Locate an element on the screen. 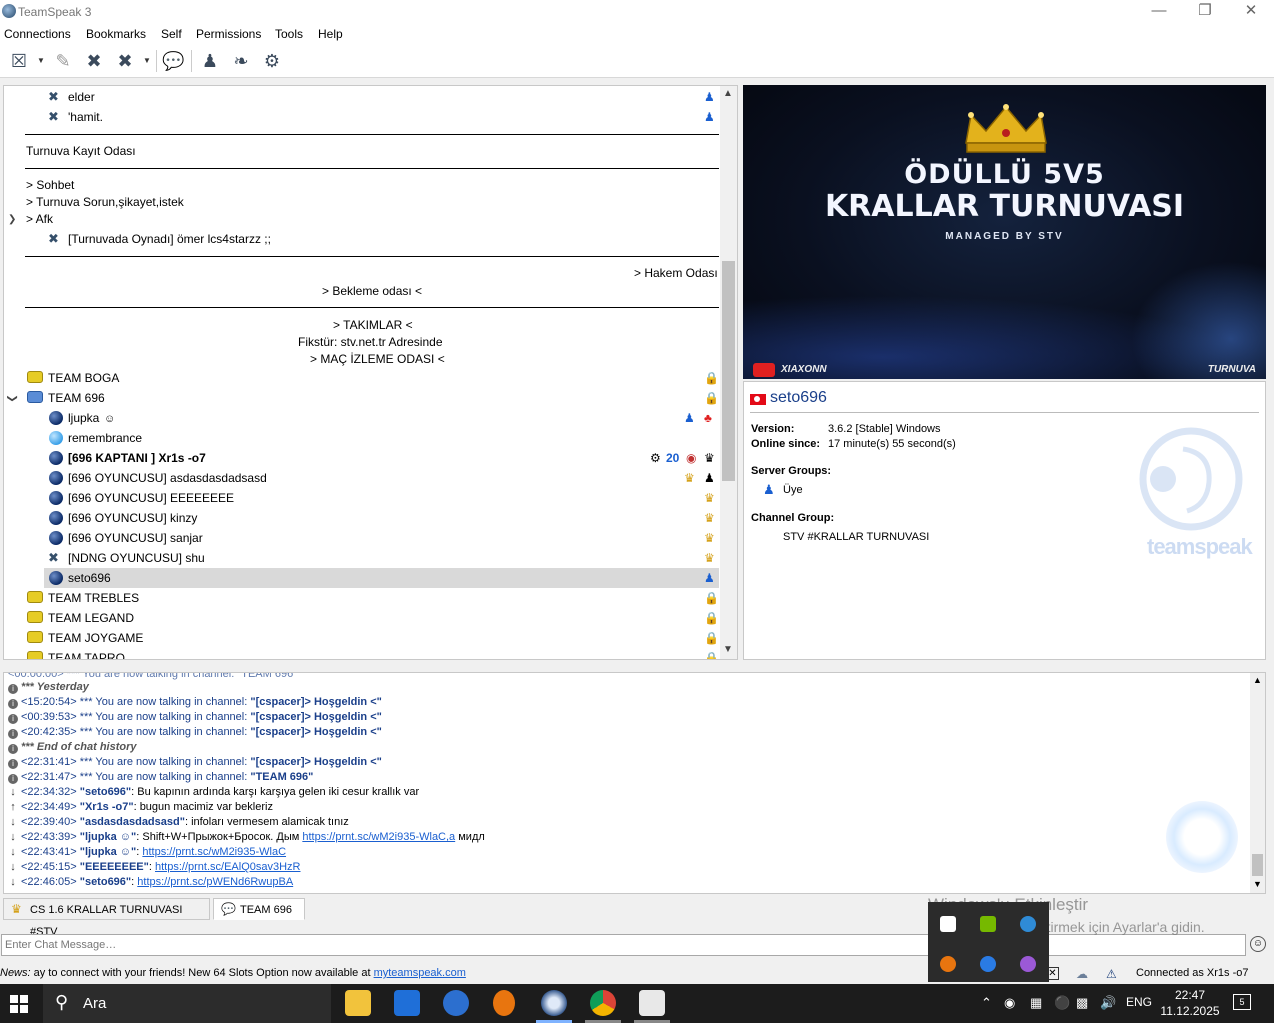 The height and width of the screenshot is (1023, 1274). vpn-shield-icon is located at coordinates (988, 964).